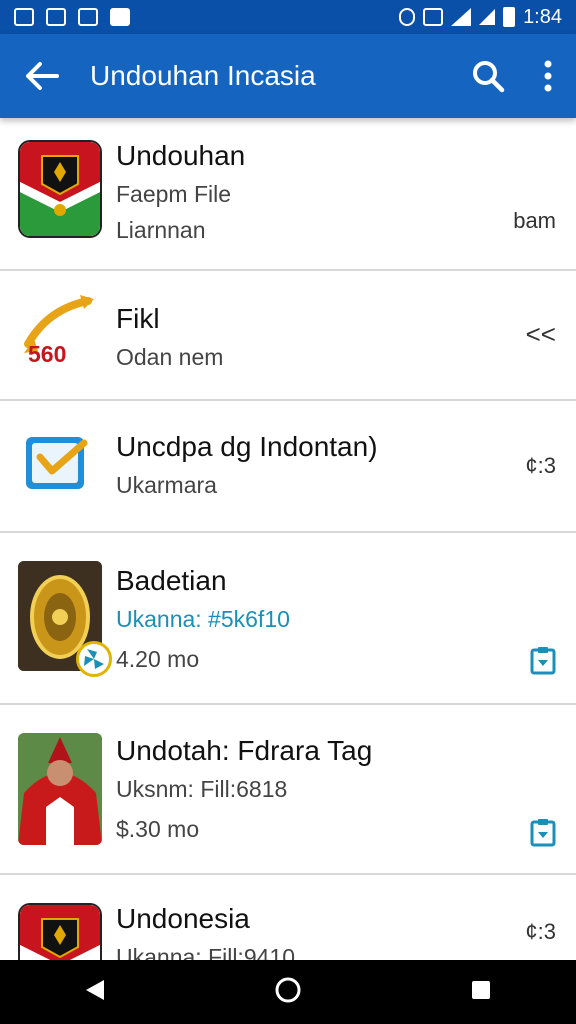 The image size is (576, 1024). I want to click on wifi-icon, so click(461, 17).